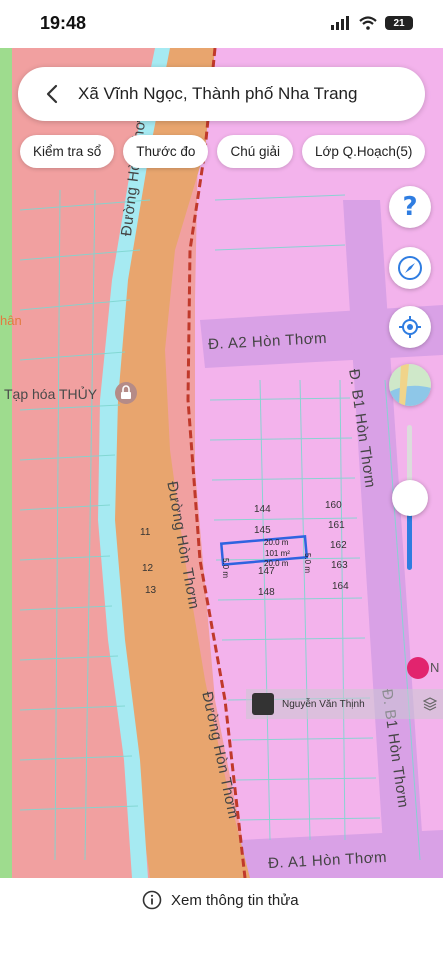  I want to click on view-parcel-info-button: Xem thông tin thửa, so click(220, 900).